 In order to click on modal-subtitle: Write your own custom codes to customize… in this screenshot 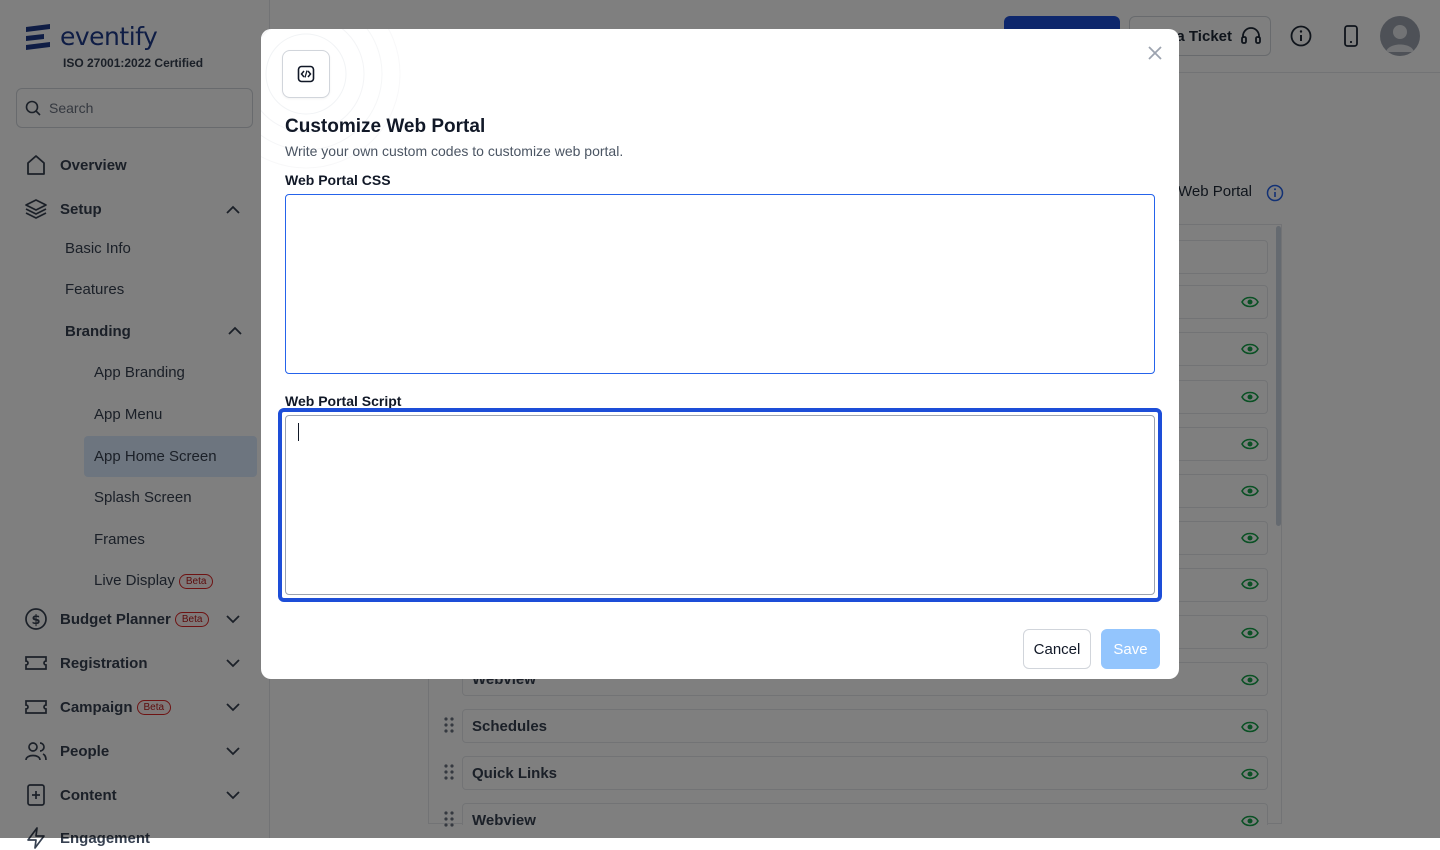, I will do `click(454, 151)`.